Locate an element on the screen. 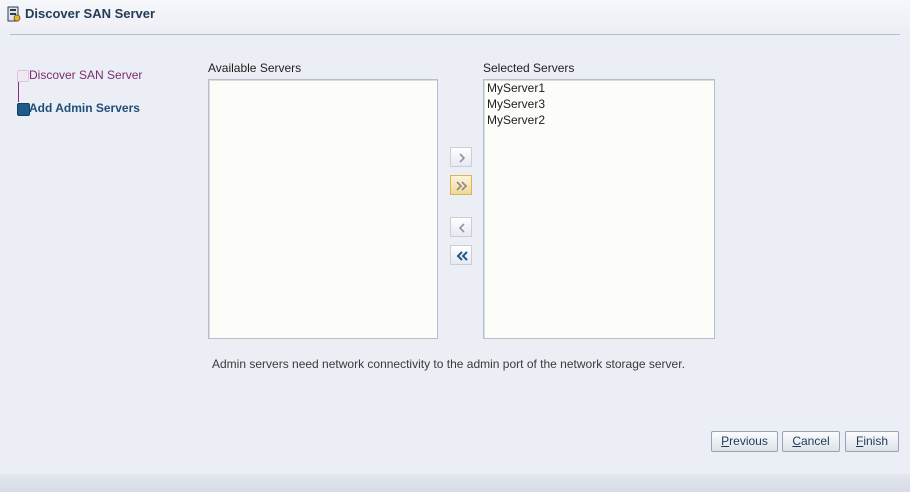 The width and height of the screenshot is (910, 492). access-key: P is located at coordinates (725, 441).